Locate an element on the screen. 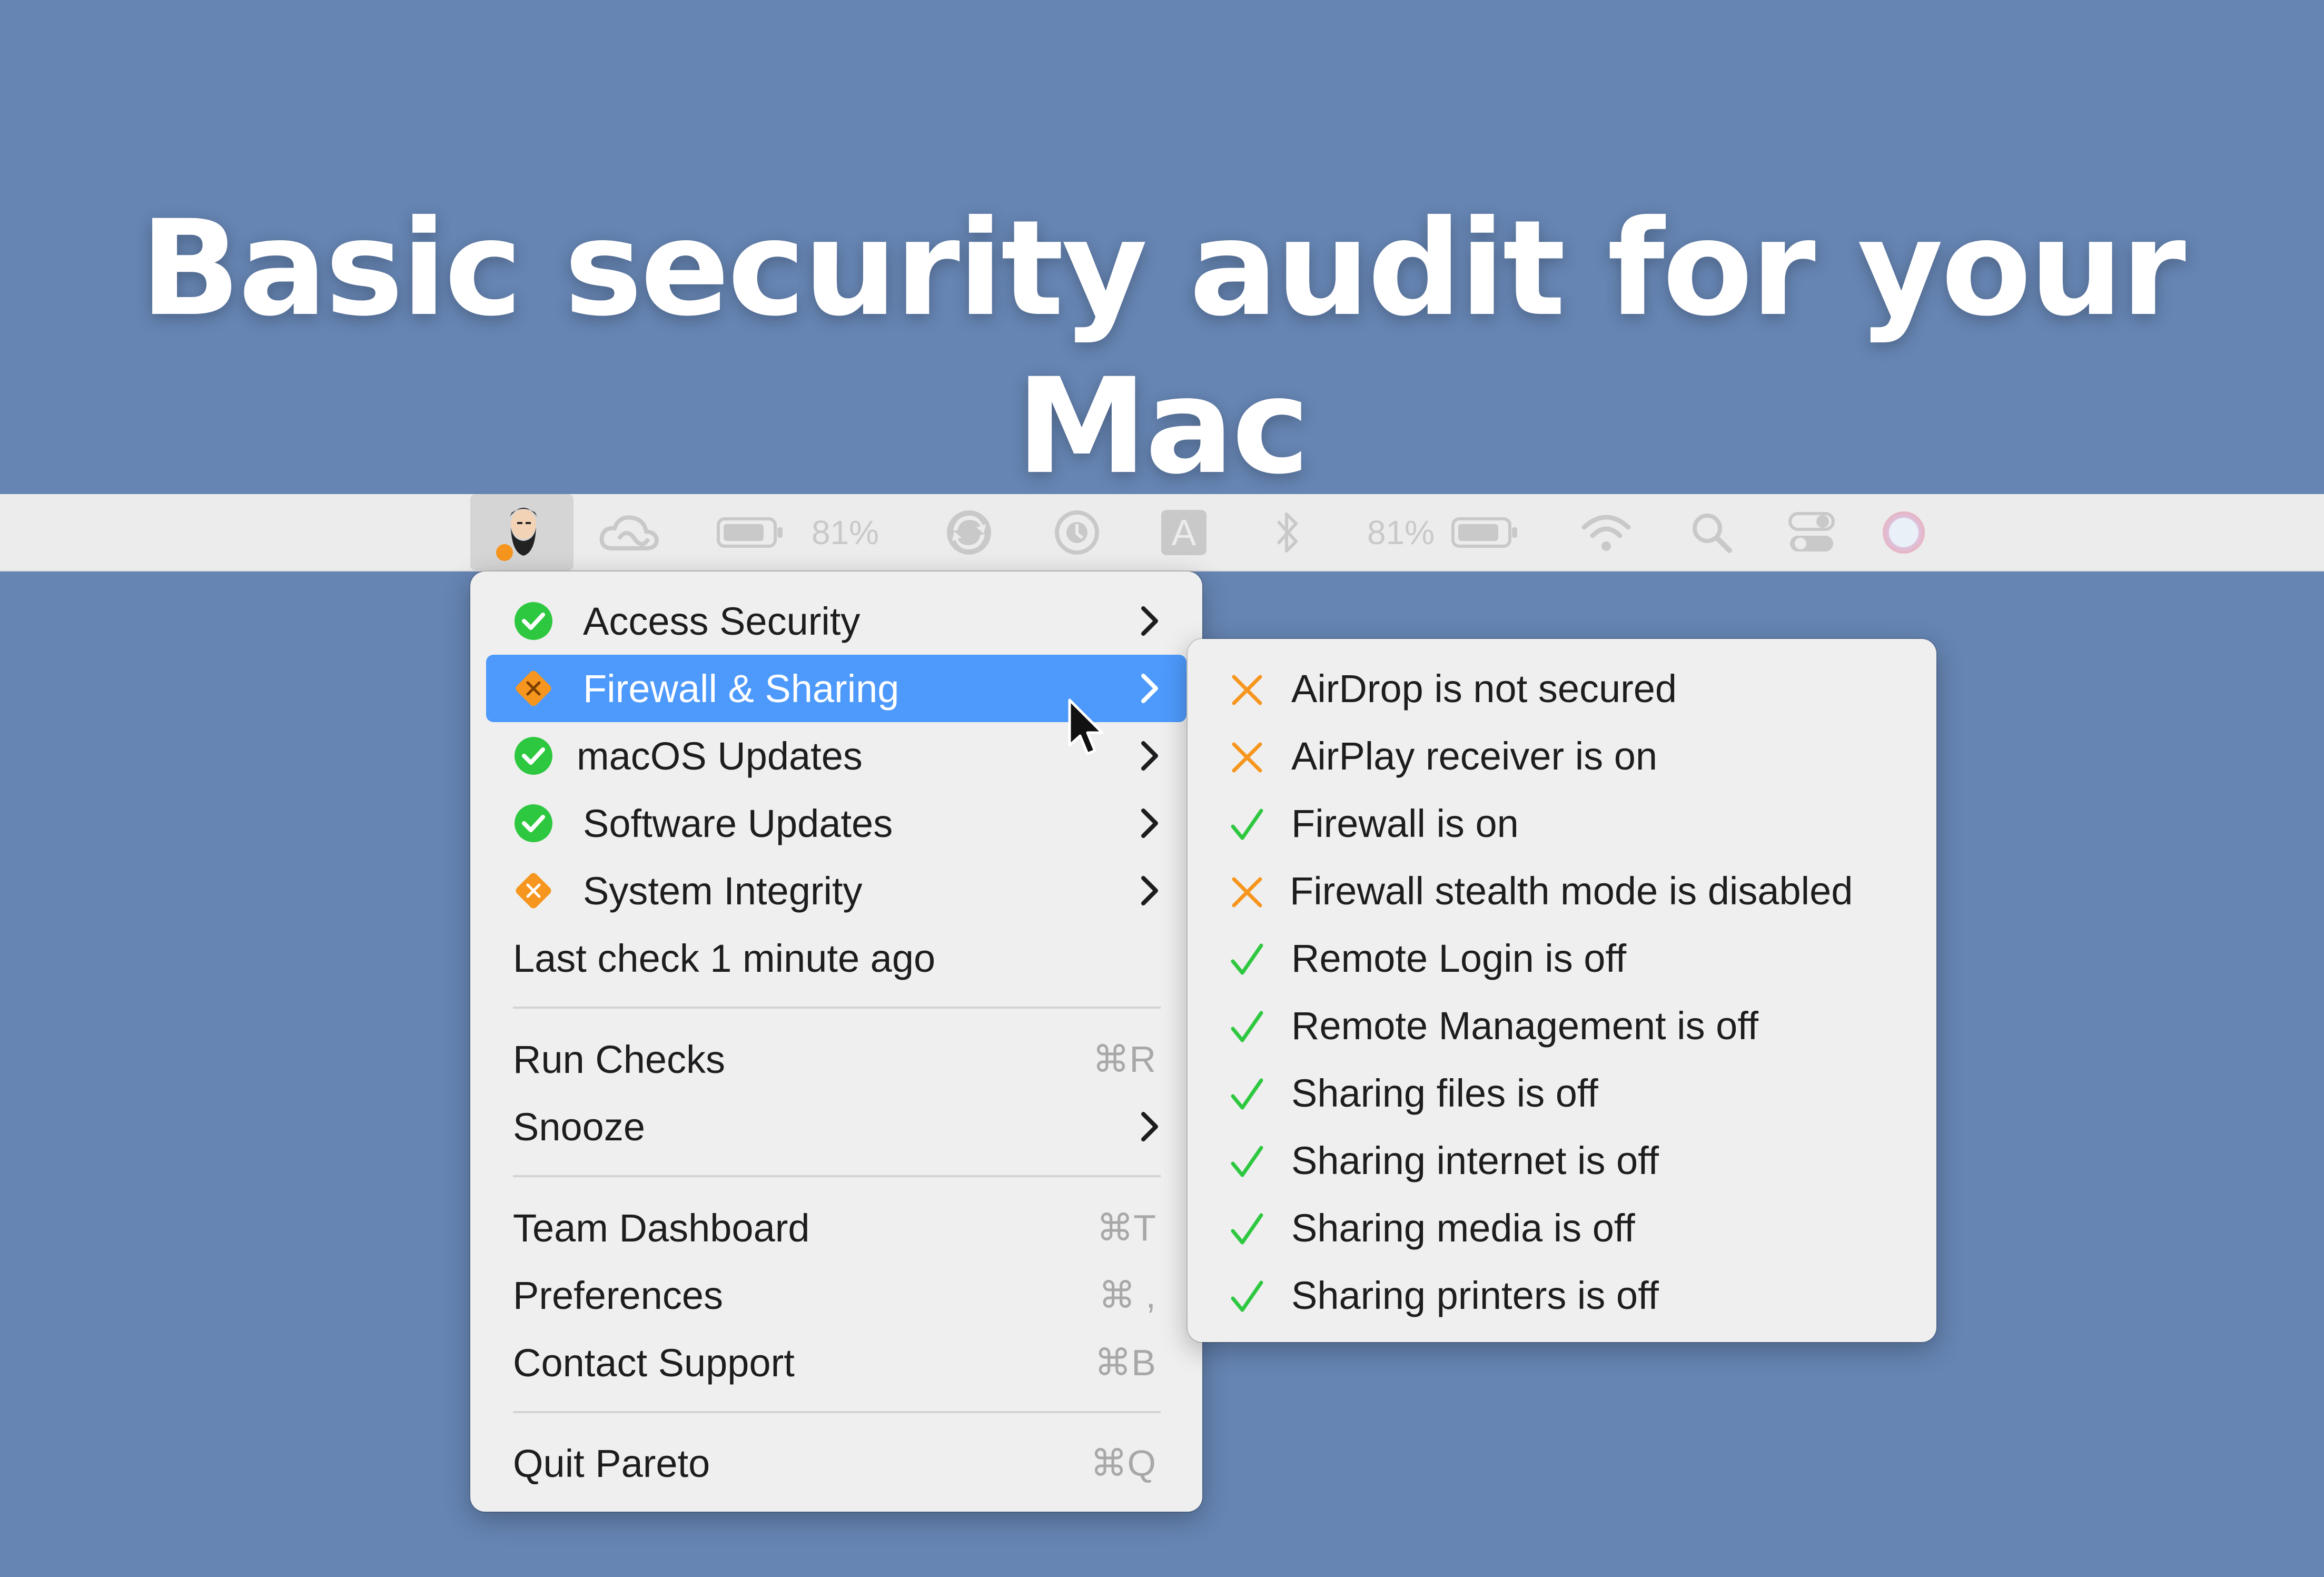 The image size is (2324, 1577). last-check-status: Last check 1 minute ago is located at coordinates (836, 958).